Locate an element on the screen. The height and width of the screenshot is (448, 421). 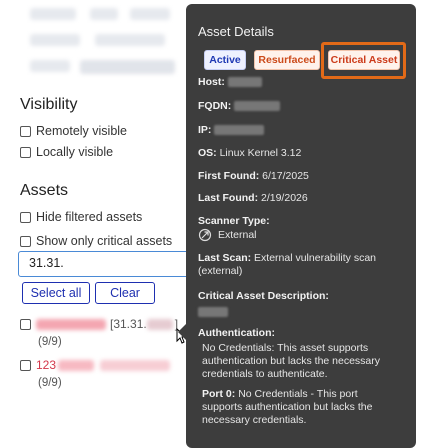
port-line: supports authentication but lacks the is located at coordinates (287, 407).